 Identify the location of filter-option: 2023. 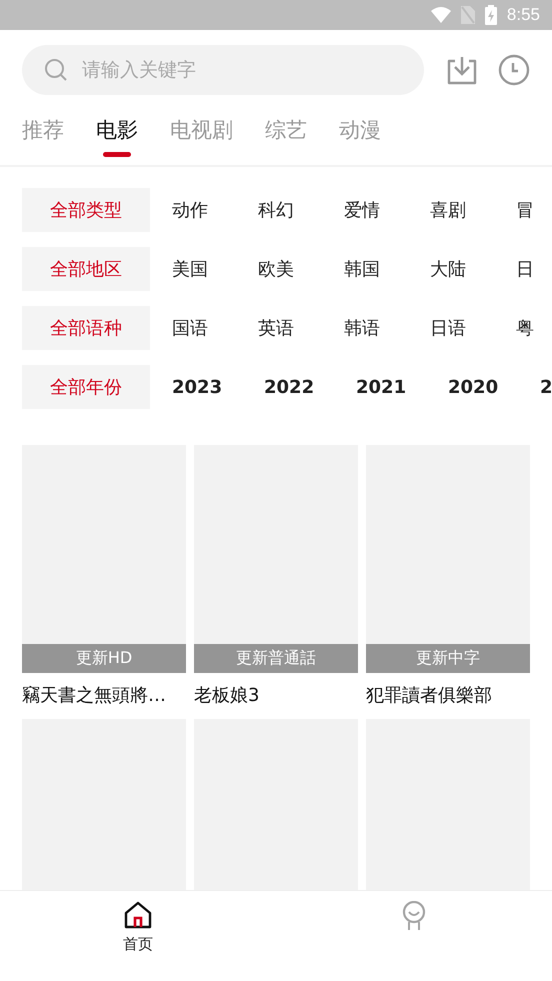
(218, 387).